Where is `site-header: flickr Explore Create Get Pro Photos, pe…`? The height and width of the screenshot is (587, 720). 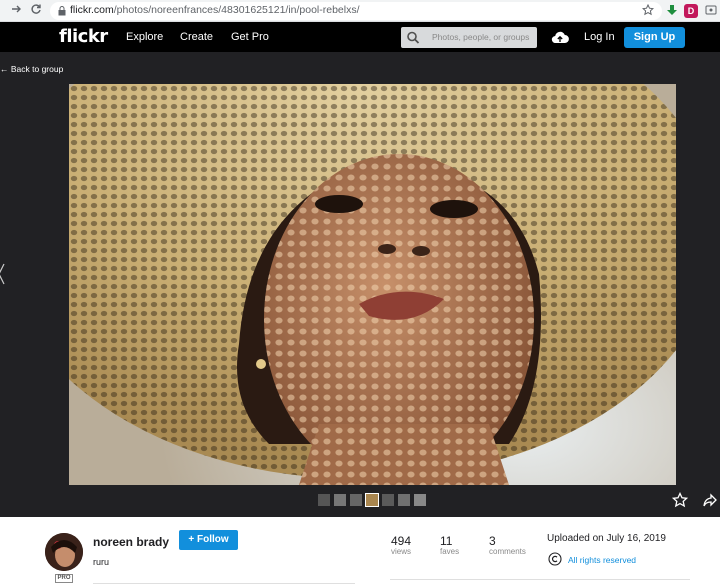 site-header: flickr Explore Create Get Pro Photos, pe… is located at coordinates (360, 37).